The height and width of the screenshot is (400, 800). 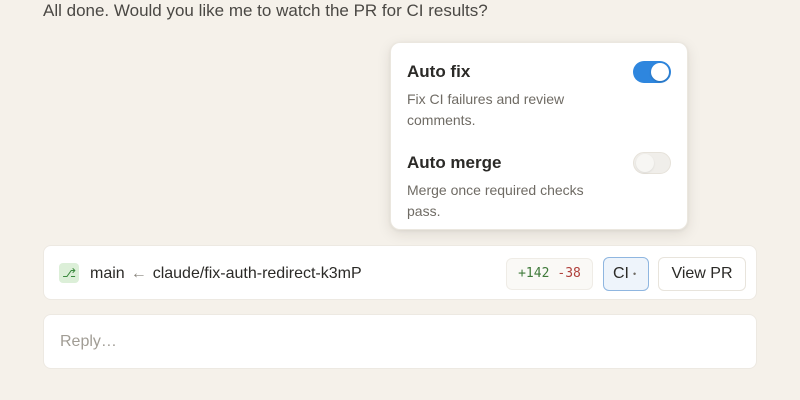 I want to click on ci-label: CI, so click(x=621, y=274).